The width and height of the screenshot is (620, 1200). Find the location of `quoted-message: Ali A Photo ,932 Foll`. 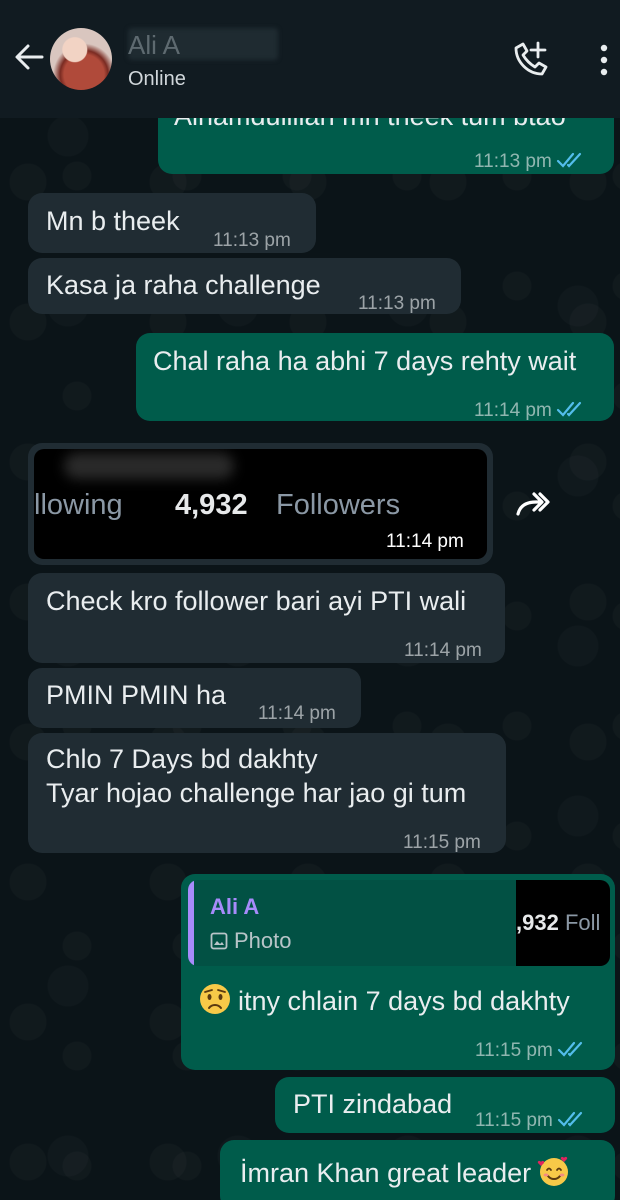

quoted-message: Ali A Photo ,932 Foll is located at coordinates (399, 923).